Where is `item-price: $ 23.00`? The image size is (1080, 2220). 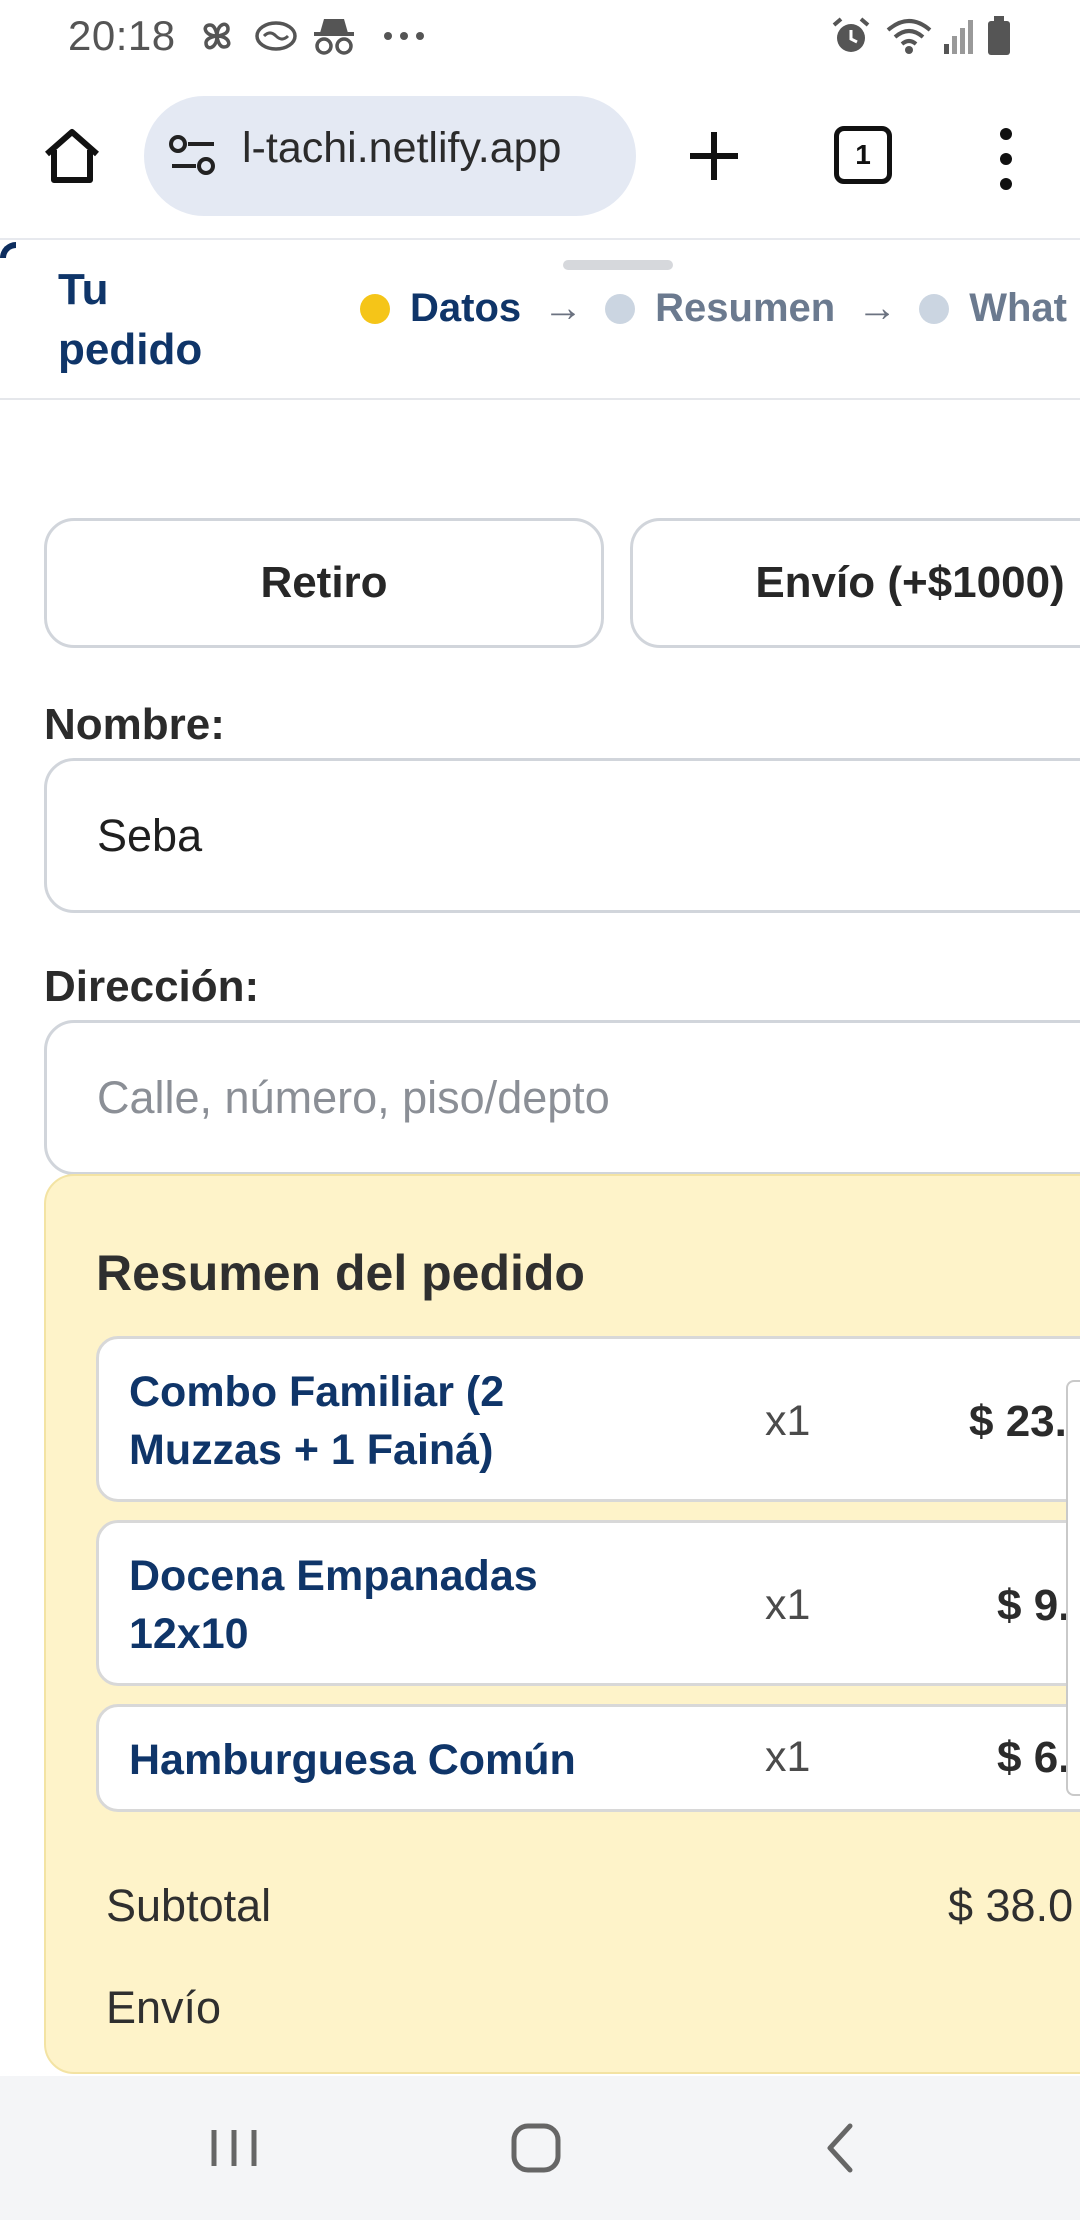 item-price: $ 23.00 is located at coordinates (1024, 1421).